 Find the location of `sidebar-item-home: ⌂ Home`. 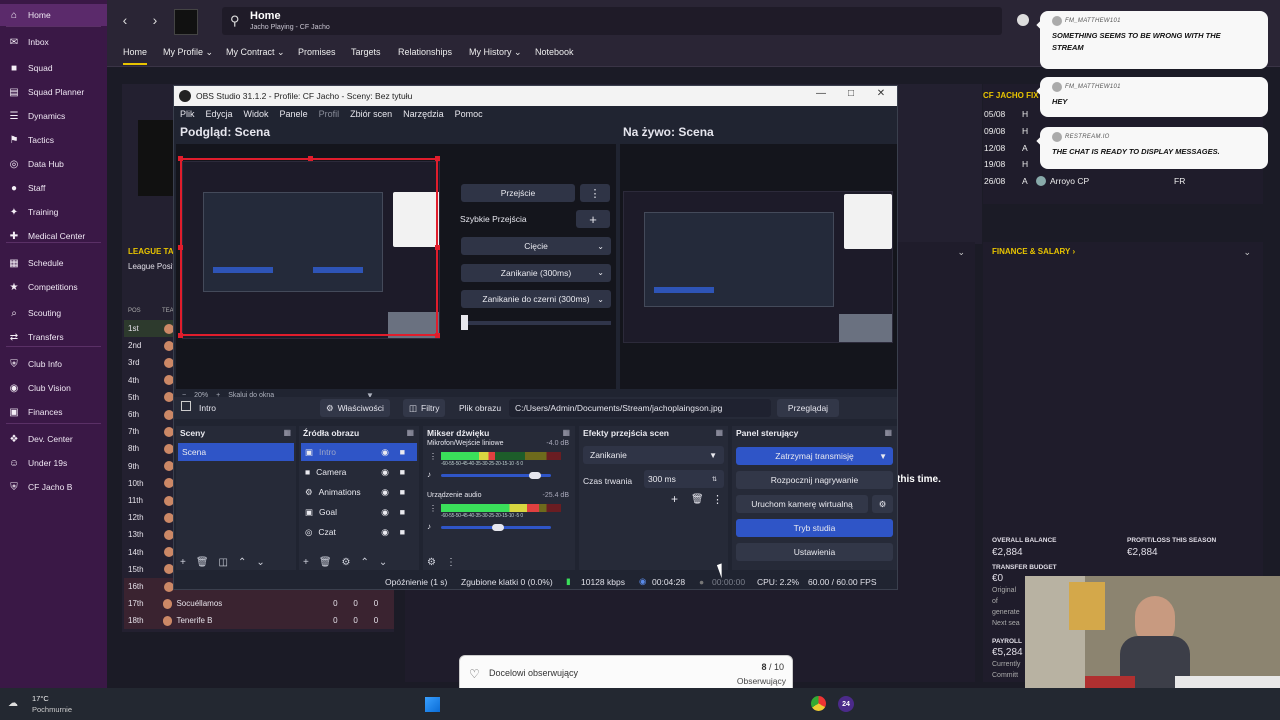

sidebar-item-home: ⌂ Home is located at coordinates (53, 15).